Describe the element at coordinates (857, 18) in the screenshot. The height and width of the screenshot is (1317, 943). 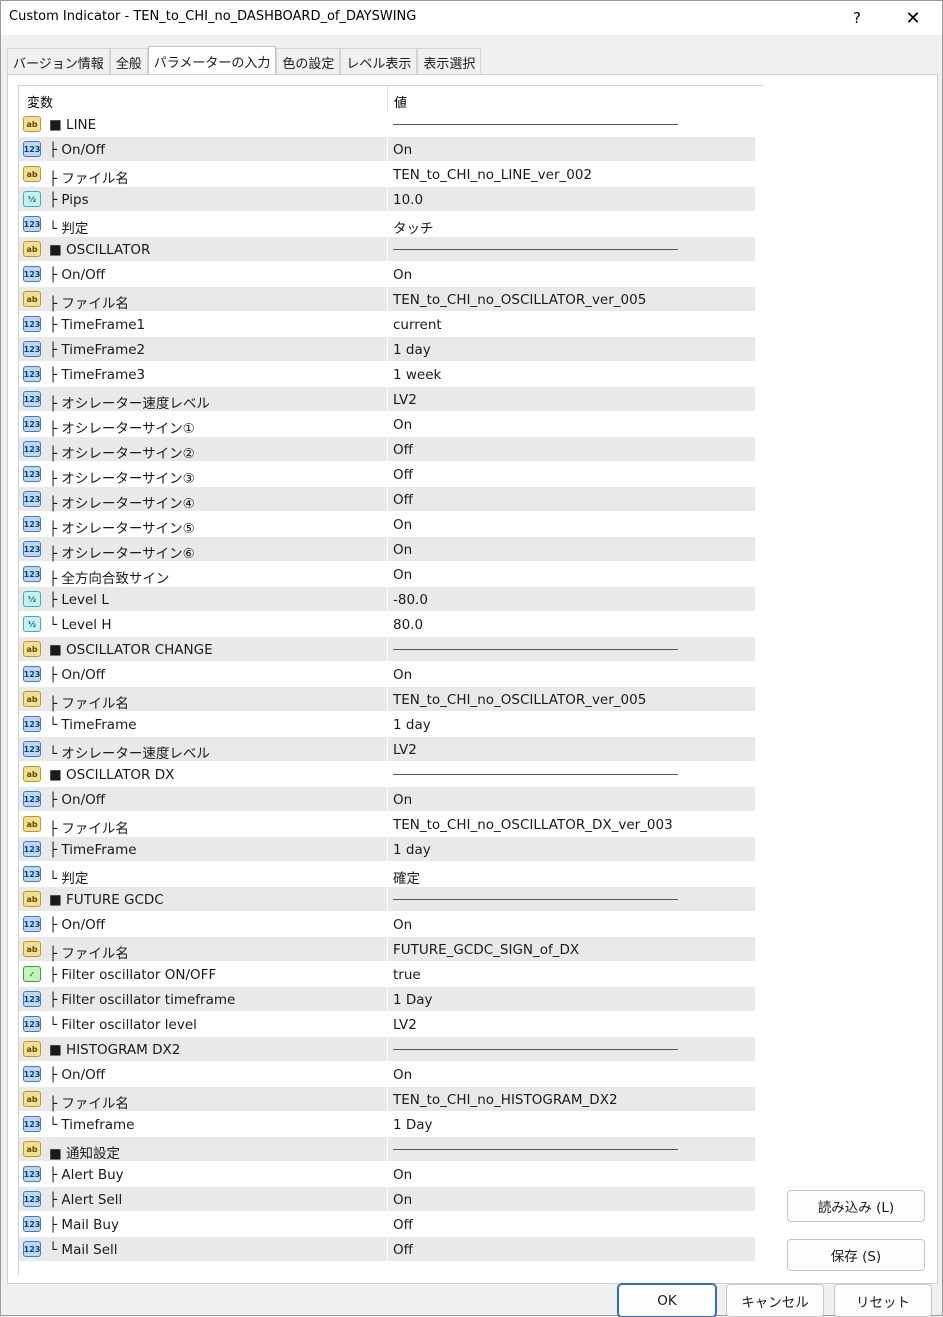
I see `help-button: ?` at that location.